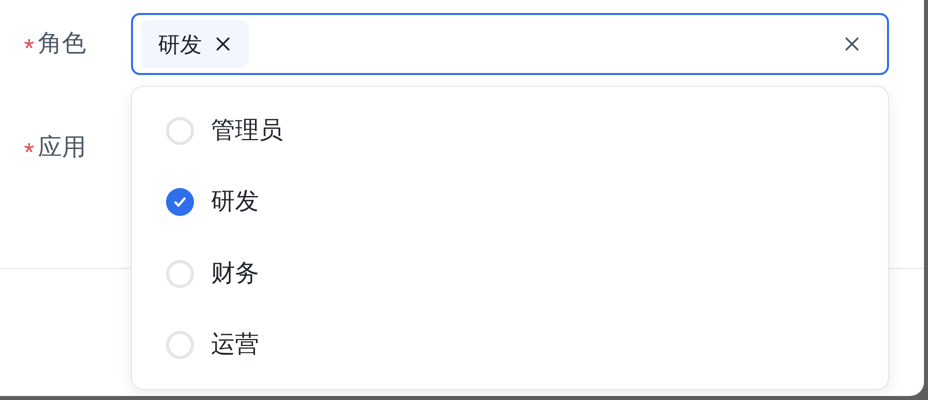 This screenshot has height=400, width=928. I want to click on field-label: 角色, so click(62, 44).